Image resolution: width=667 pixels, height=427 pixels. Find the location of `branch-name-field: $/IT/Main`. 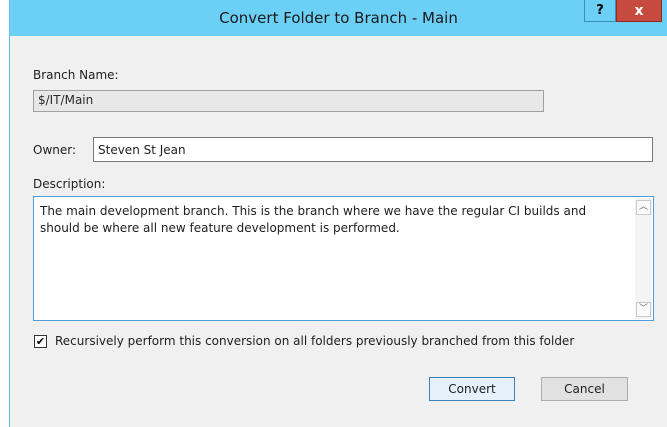

branch-name-field: $/IT/Main is located at coordinates (288, 101).